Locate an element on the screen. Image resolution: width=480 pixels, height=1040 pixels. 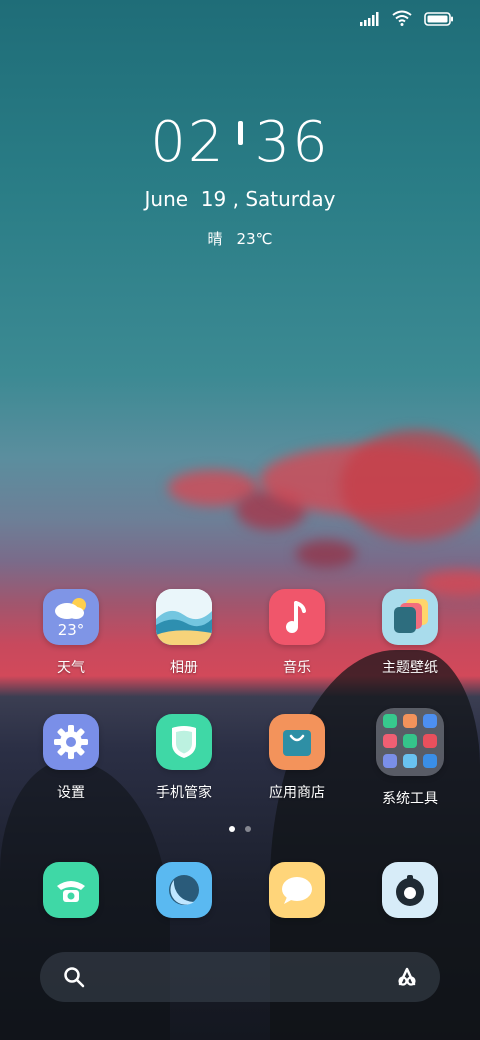
messages-icon is located at coordinates (297, 890).